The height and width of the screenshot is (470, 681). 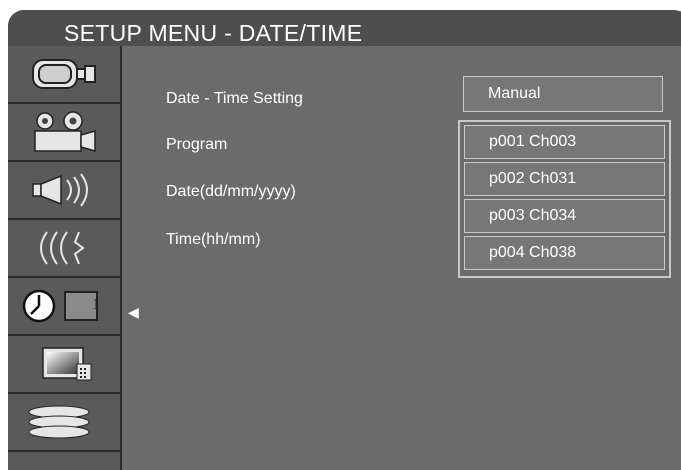 What do you see at coordinates (59, 422) in the screenshot?
I see `disc-stack-icon` at bounding box center [59, 422].